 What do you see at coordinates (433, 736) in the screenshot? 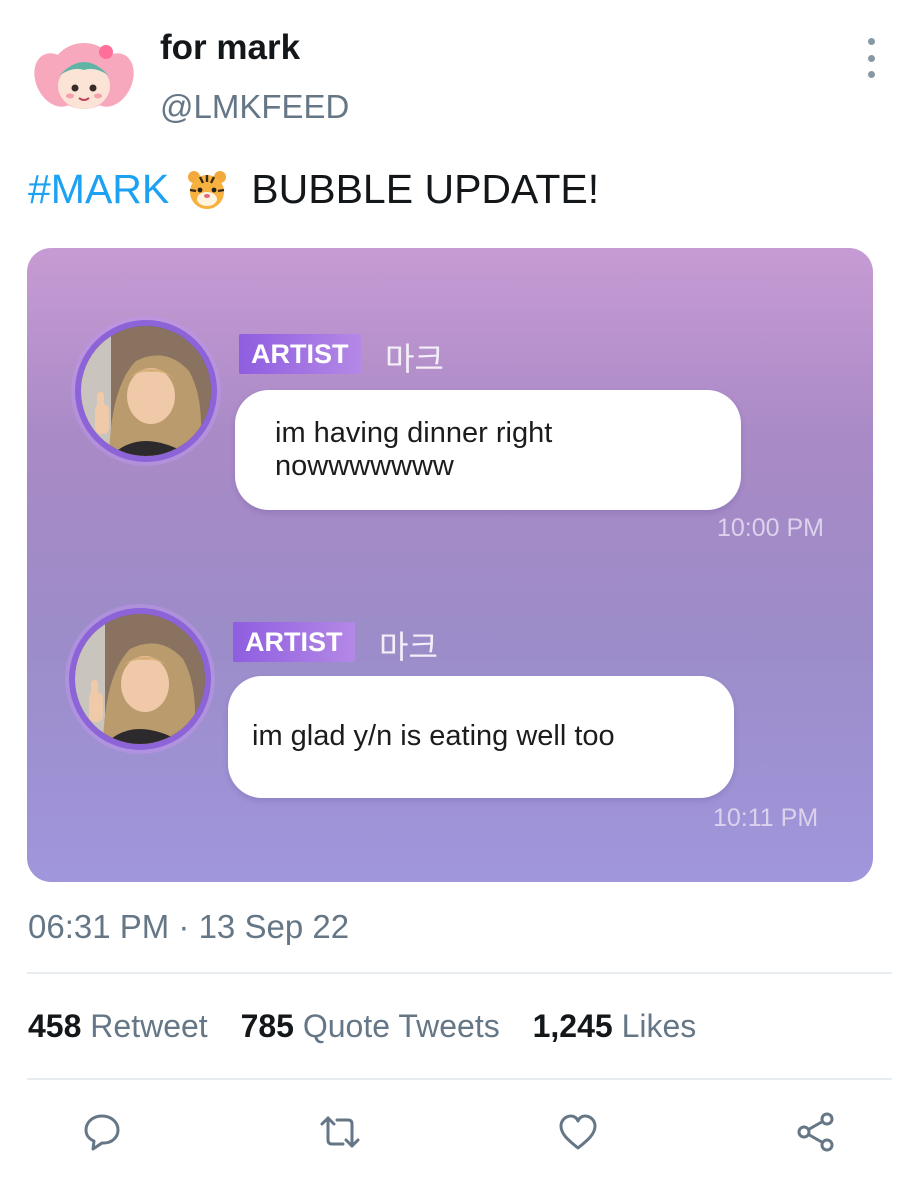
I see `message-text-line: im glad y/n is eating well too` at bounding box center [433, 736].